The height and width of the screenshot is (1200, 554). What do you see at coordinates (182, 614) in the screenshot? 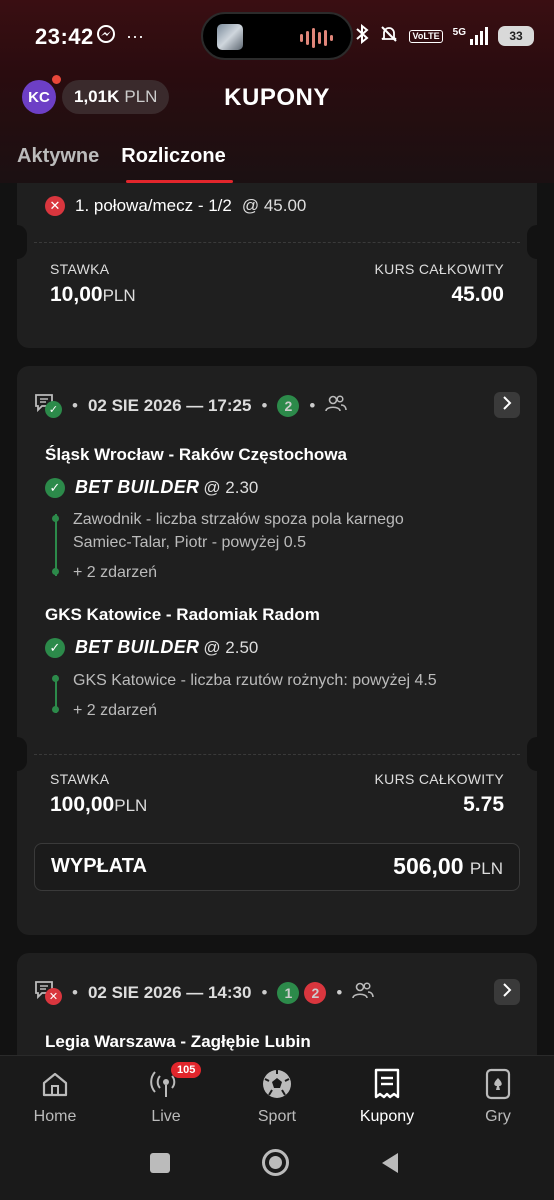
I see `match-title: GKS Katowice - Radomiak Radom` at bounding box center [182, 614].